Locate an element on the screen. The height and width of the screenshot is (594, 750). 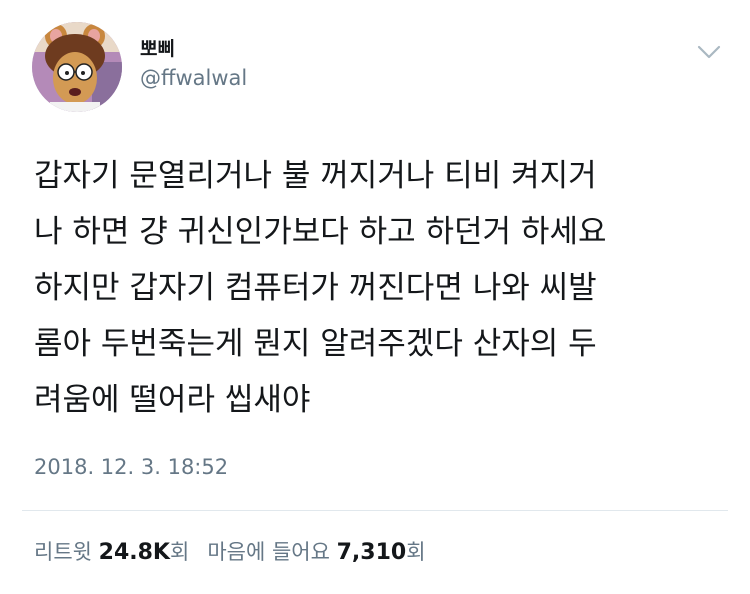
retweets-unit: 회 is located at coordinates (179, 552).